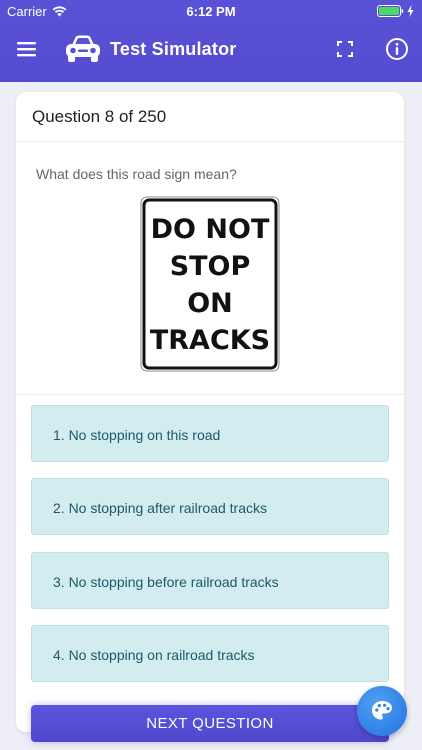 The width and height of the screenshot is (422, 750). Describe the element at coordinates (210, 394) in the screenshot. I see `card-divider` at that location.